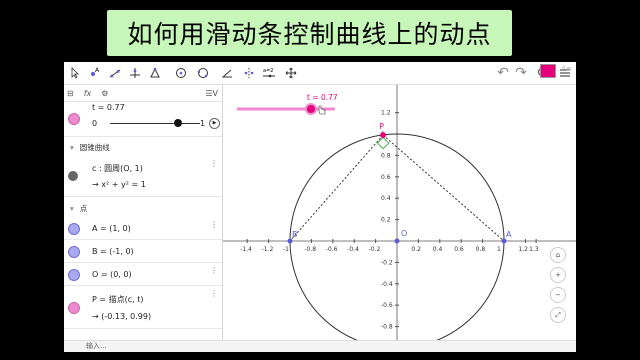  Describe the element at coordinates (375, 249) in the screenshot. I see `x-tick-label: -0.2` at that location.